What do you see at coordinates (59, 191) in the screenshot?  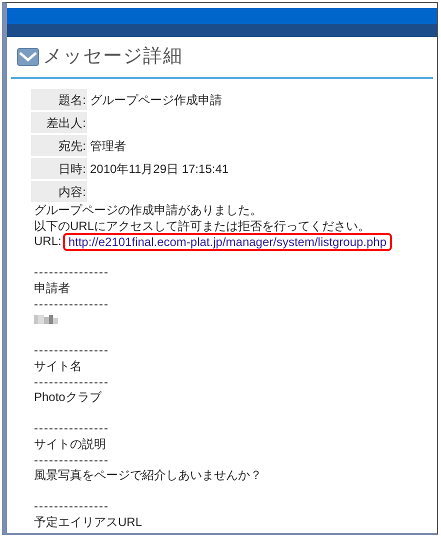 I see `field-label: 内容:` at bounding box center [59, 191].